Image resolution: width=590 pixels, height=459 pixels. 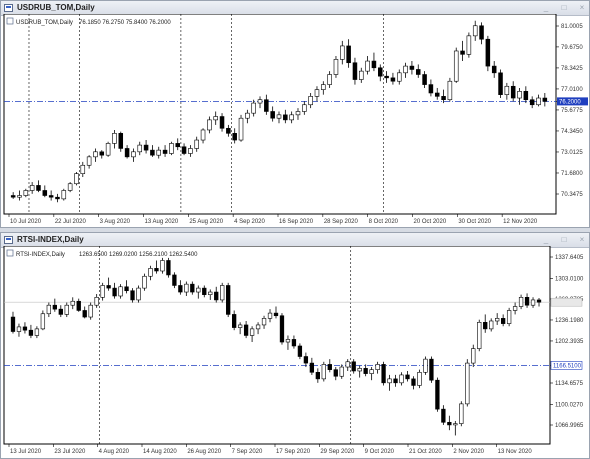 What do you see at coordinates (249, 222) in the screenshot?
I see `x-tick-label: 4 Sep 2020` at bounding box center [249, 222].